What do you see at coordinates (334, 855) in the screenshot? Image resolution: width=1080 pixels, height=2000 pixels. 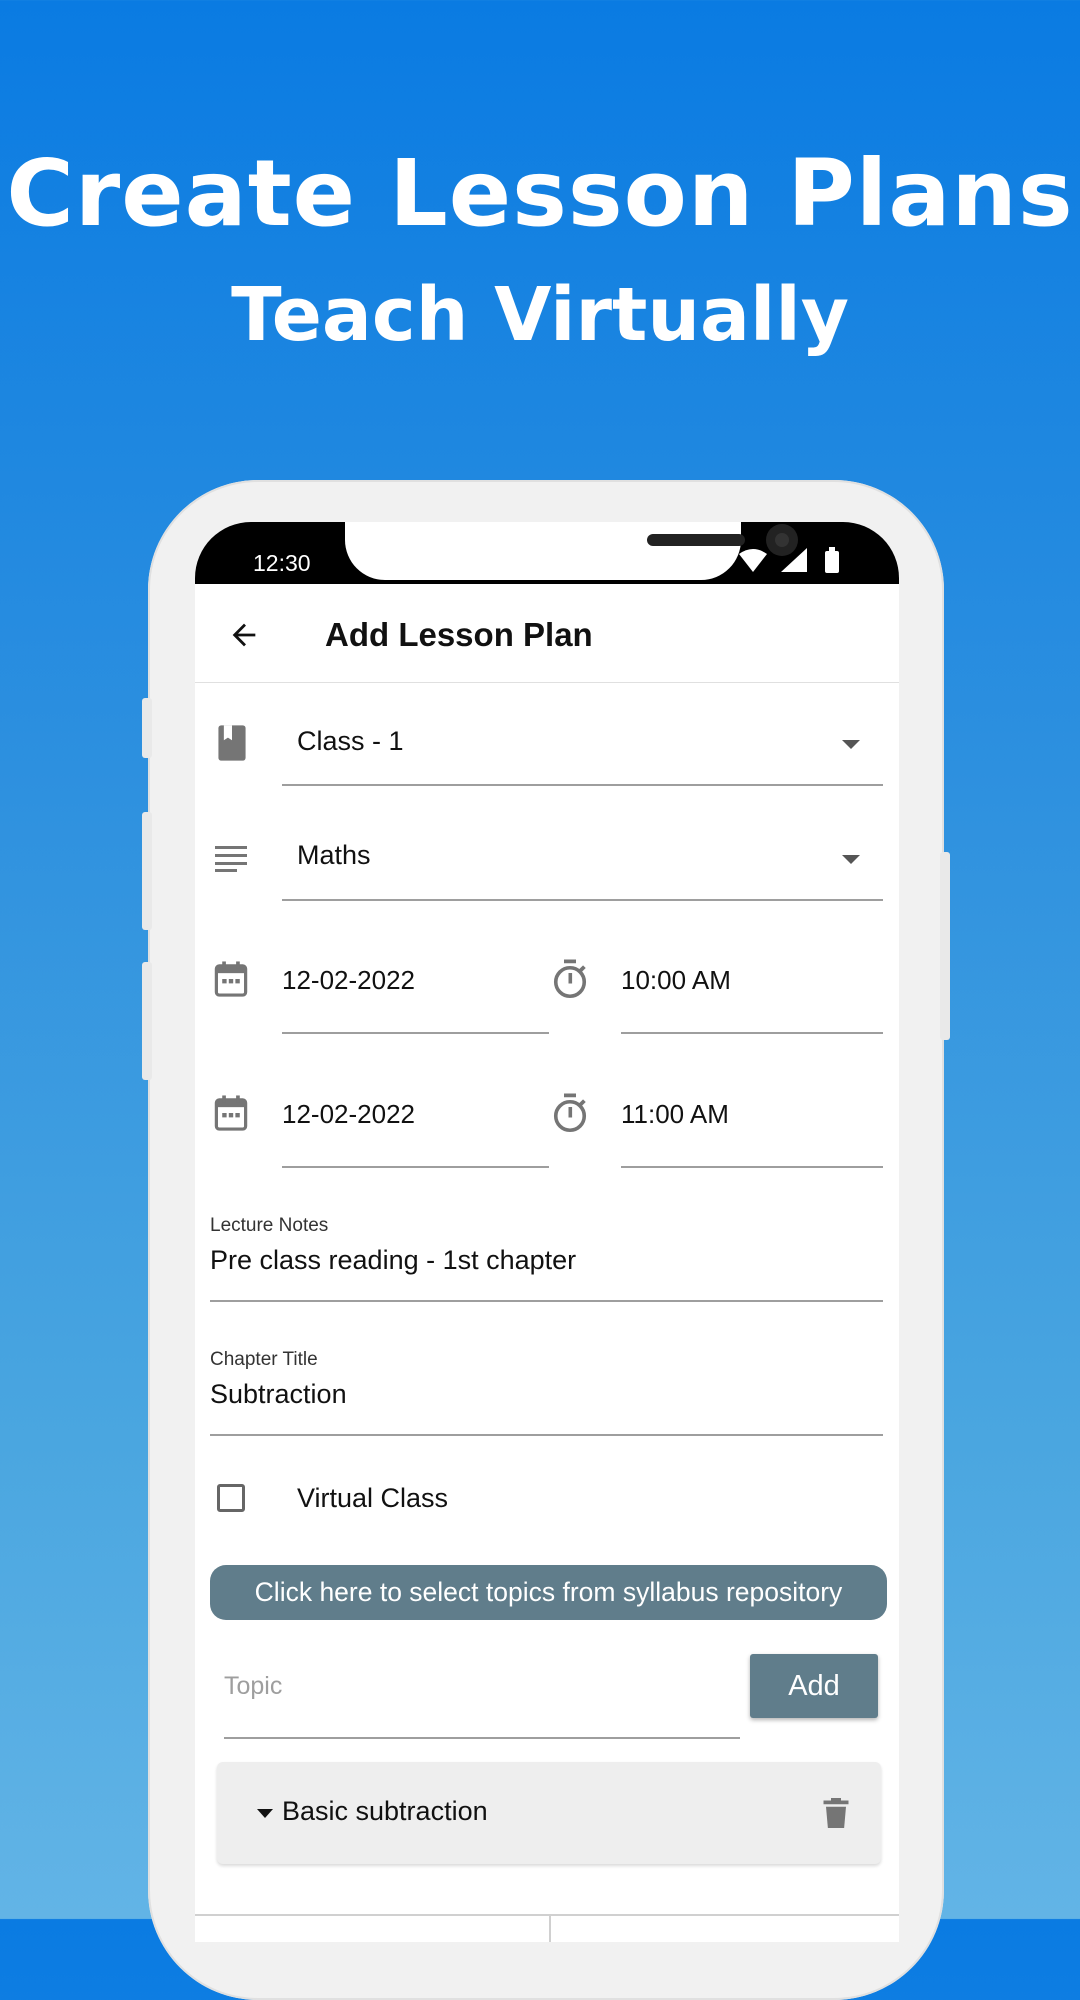 I see `subject-select-value: Maths` at bounding box center [334, 855].